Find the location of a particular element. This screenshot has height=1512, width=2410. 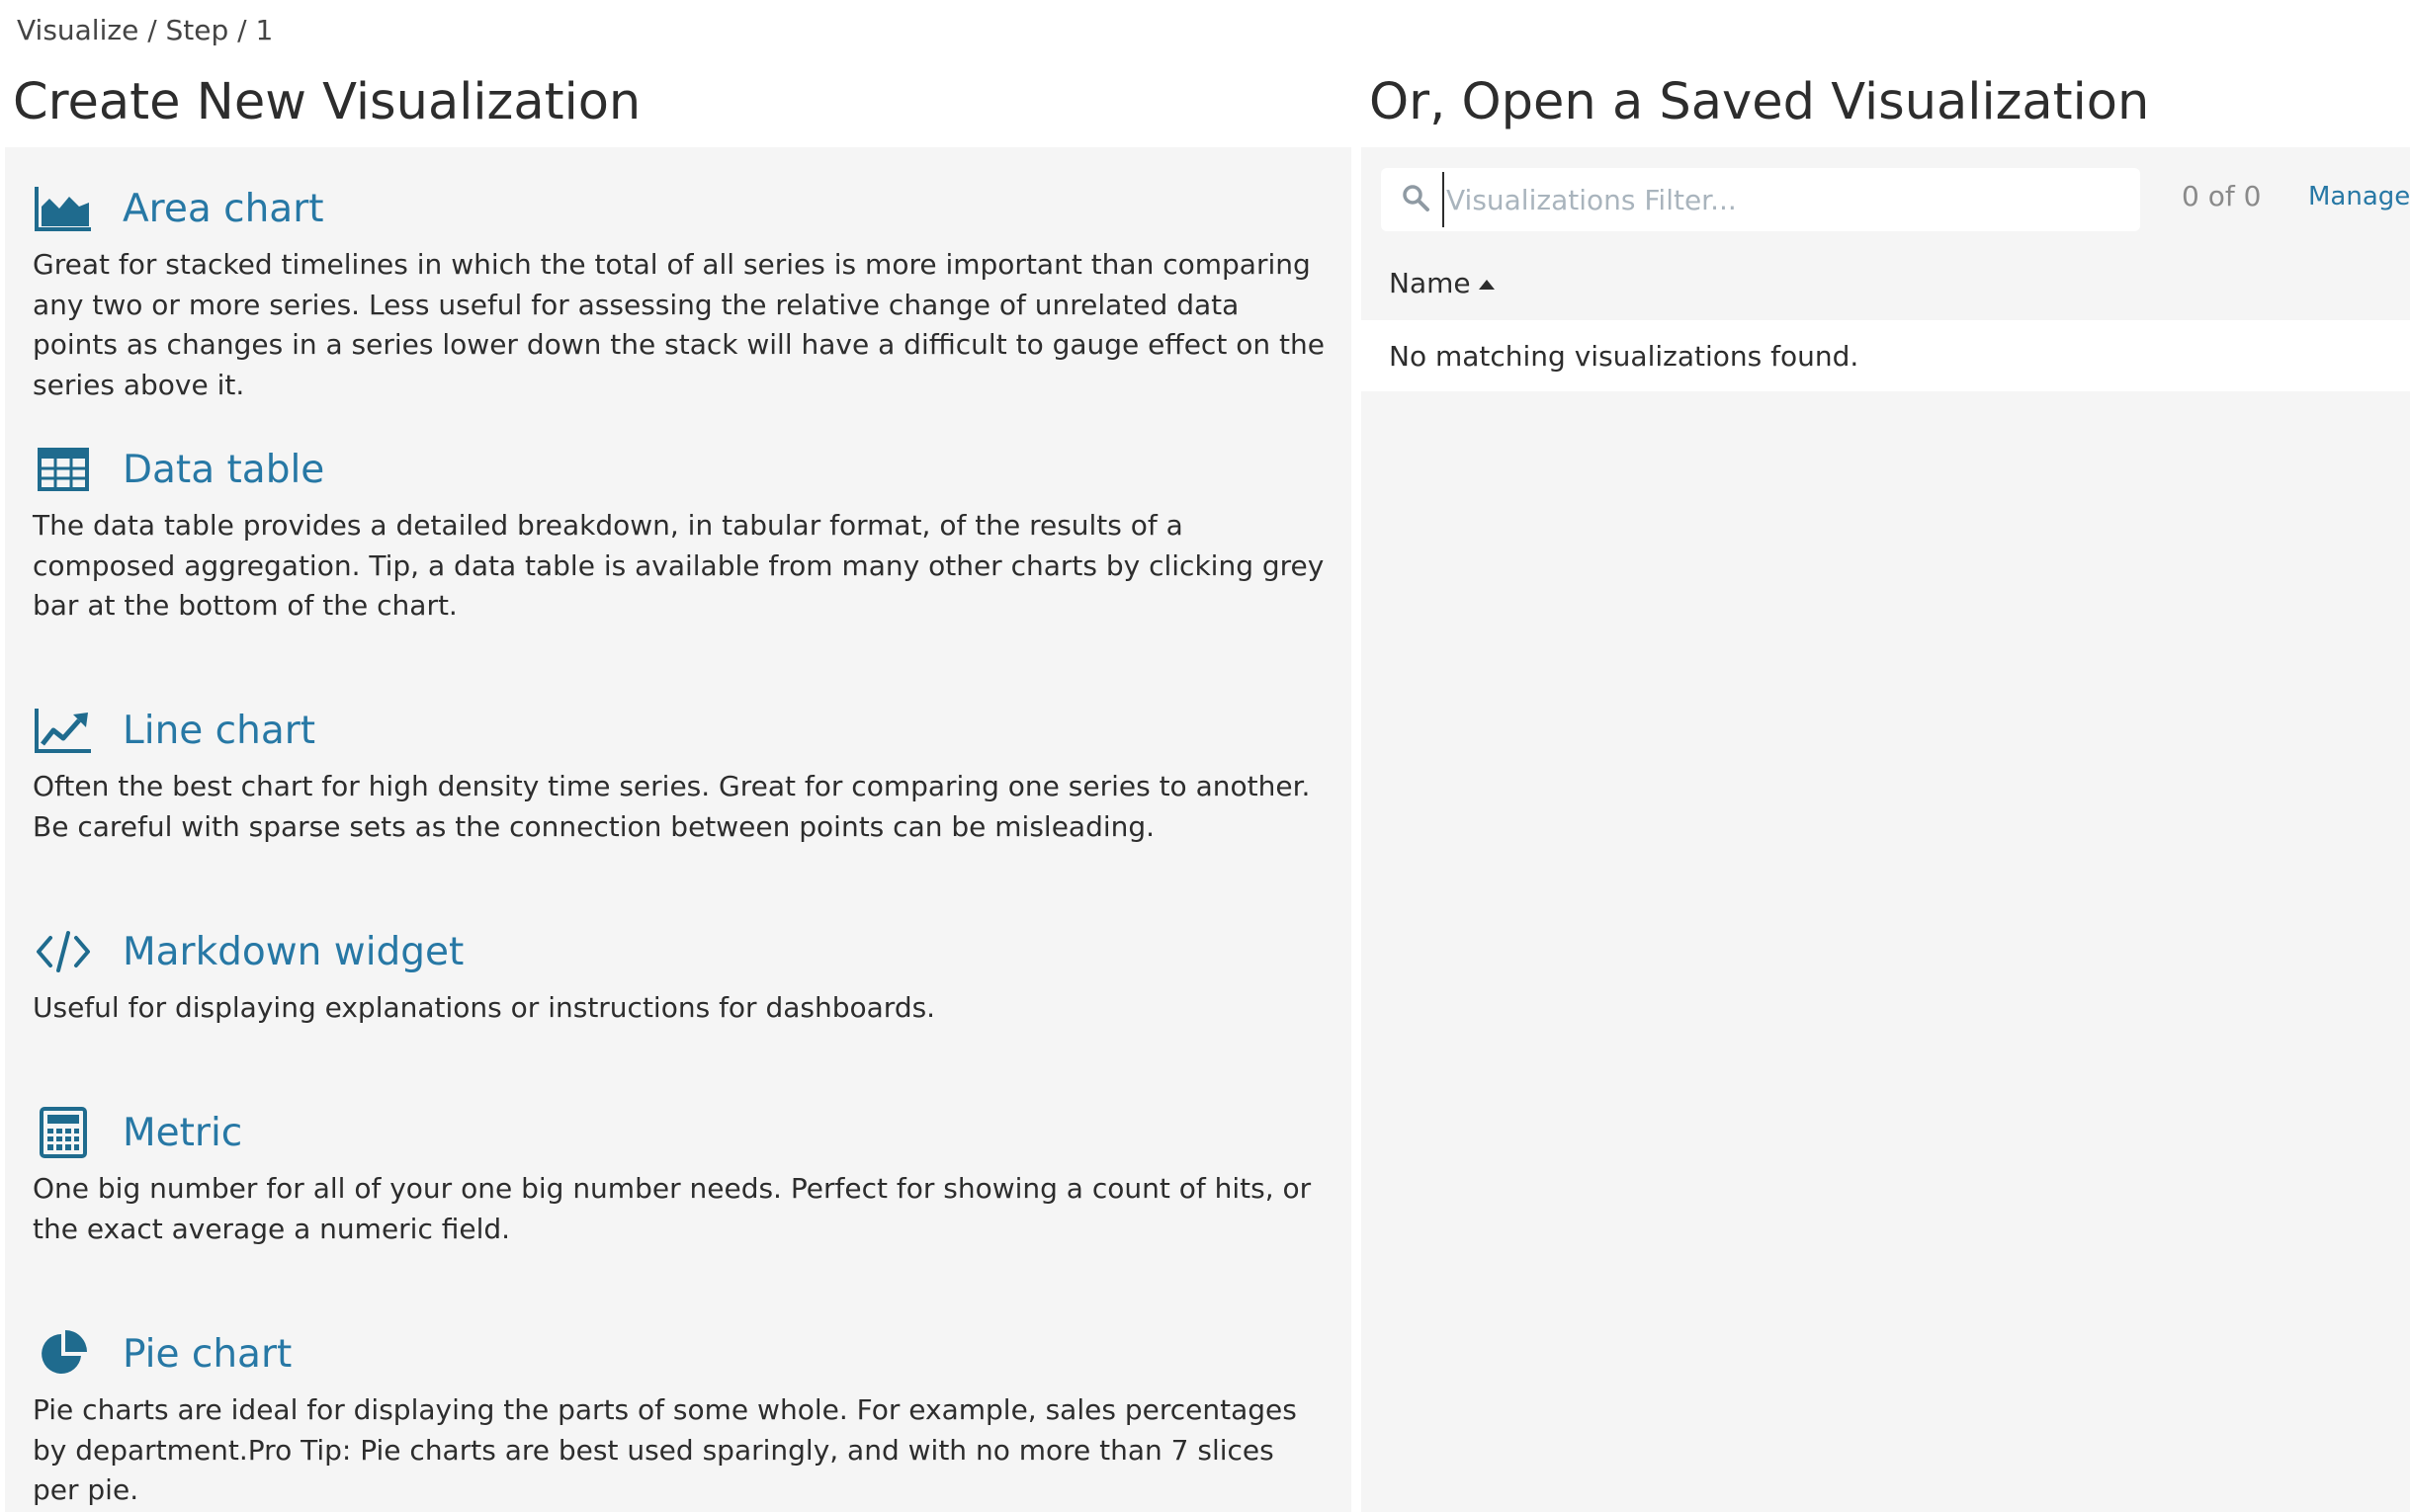

visualizations-filter-input is located at coordinates (1791, 199).